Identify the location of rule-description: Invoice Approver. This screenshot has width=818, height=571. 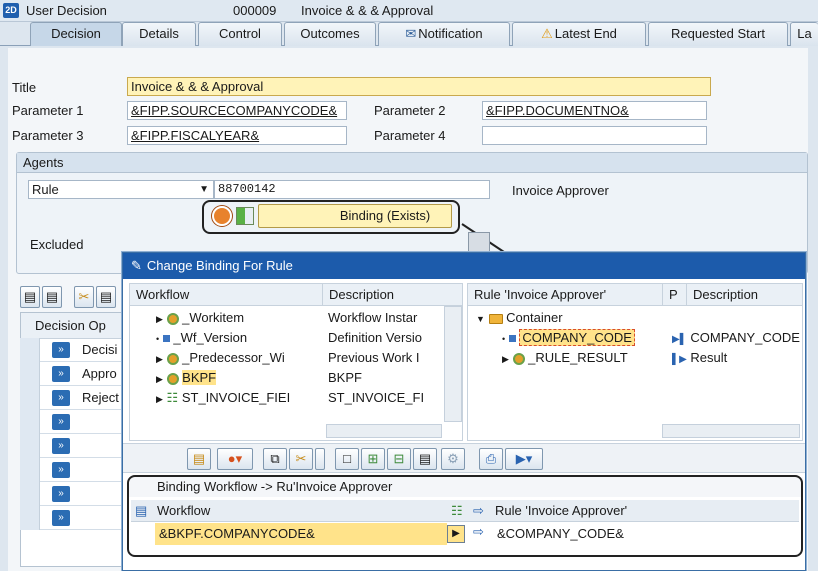
(560, 190).